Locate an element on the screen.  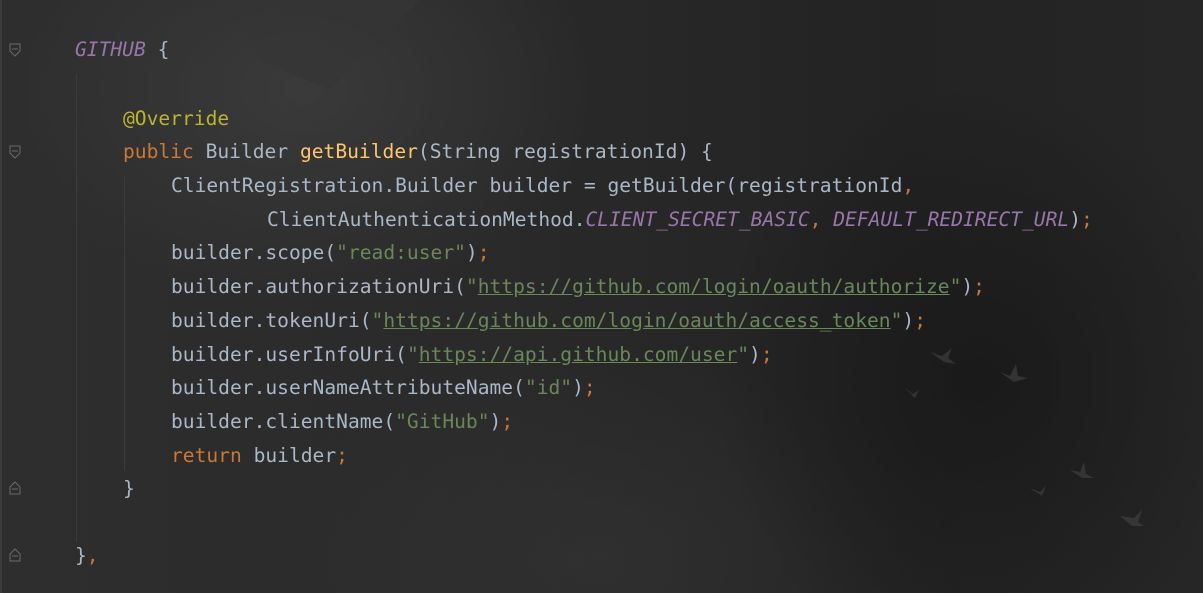
code-line: } is located at coordinates (129, 489).